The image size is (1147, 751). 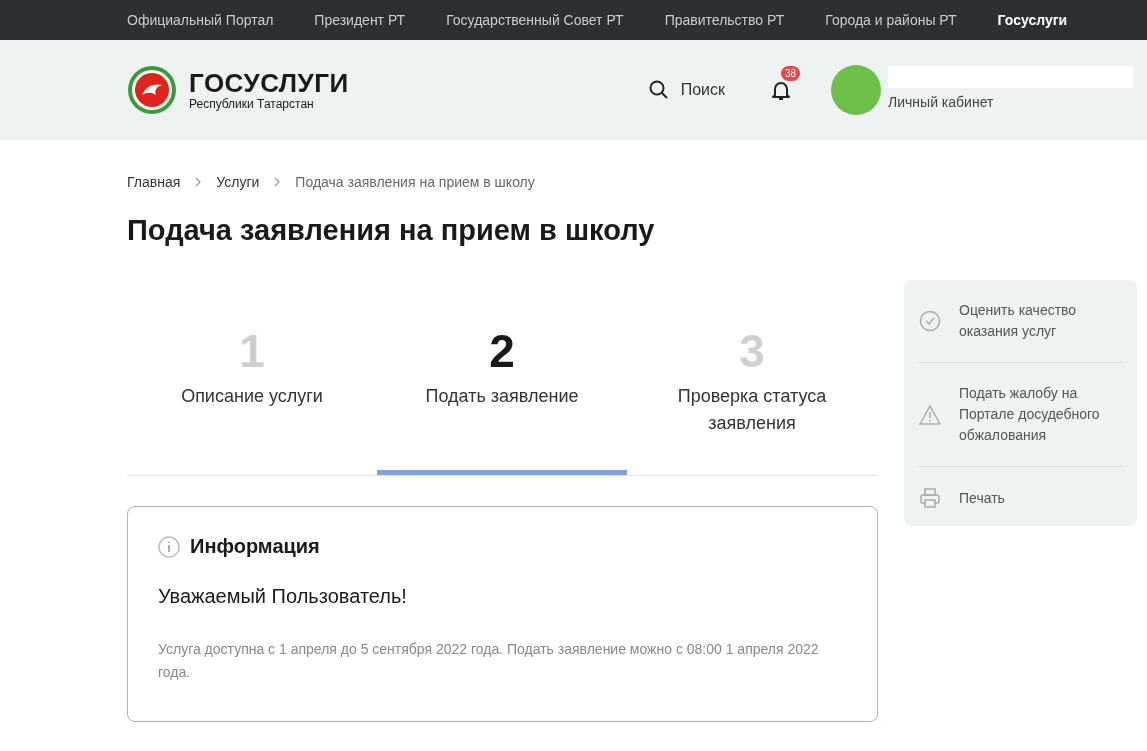 I want to click on breadcrumb-link: Подача заявления на прием в школу, so click(x=415, y=182).